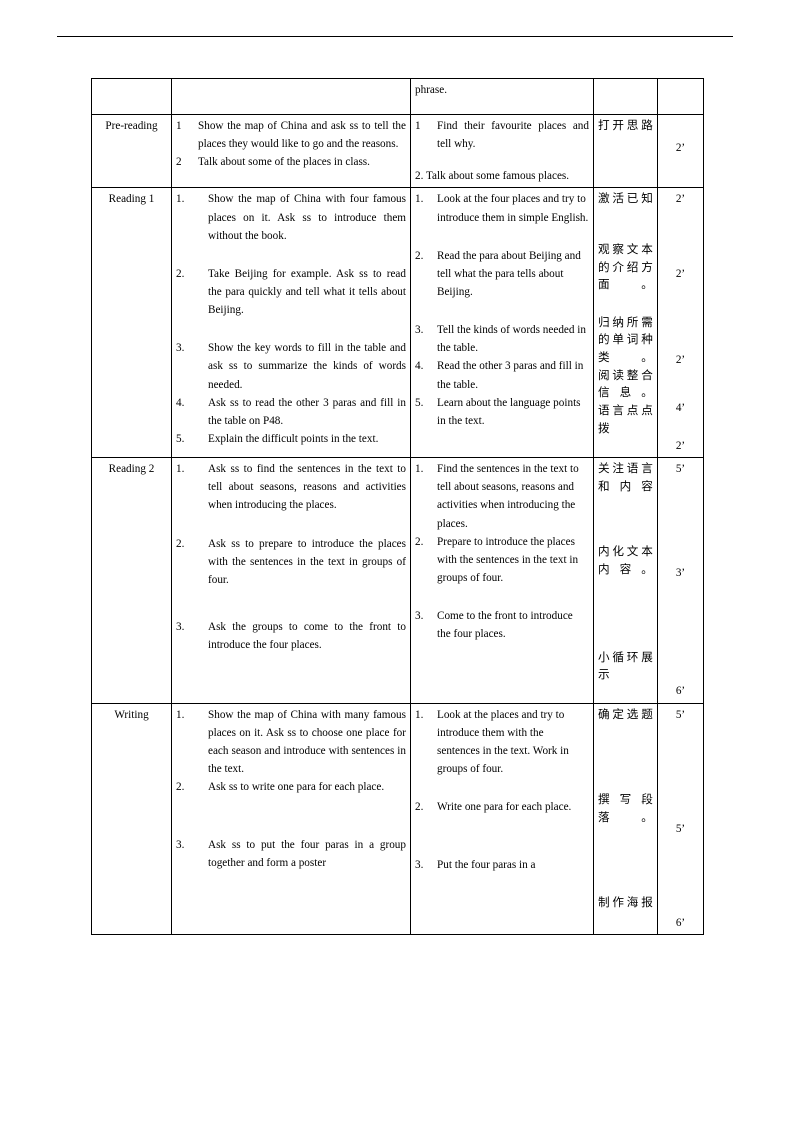 The image size is (794, 1123). I want to click on cell-time, so click(680, 96).